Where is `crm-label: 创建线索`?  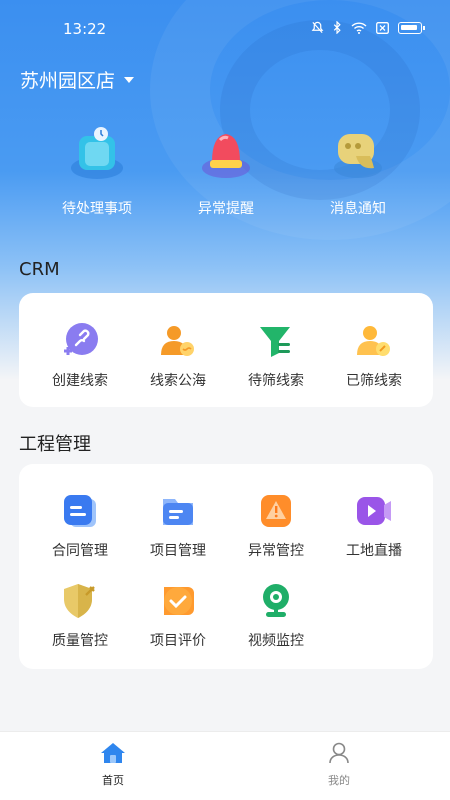
crm-label: 创建线索 is located at coordinates (80, 381).